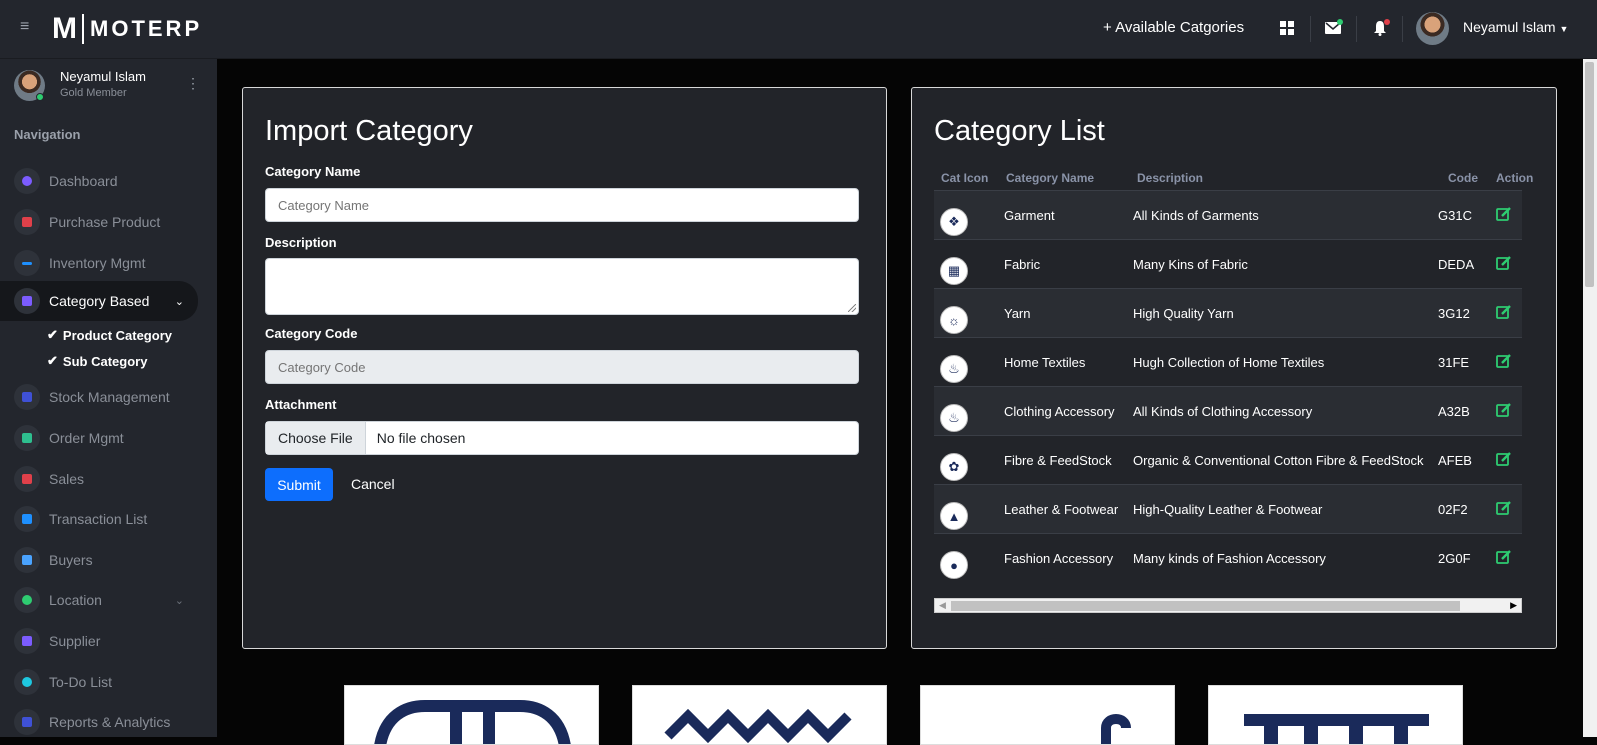 This screenshot has height=745, width=1597. I want to click on column-header: Action, so click(1514, 178).